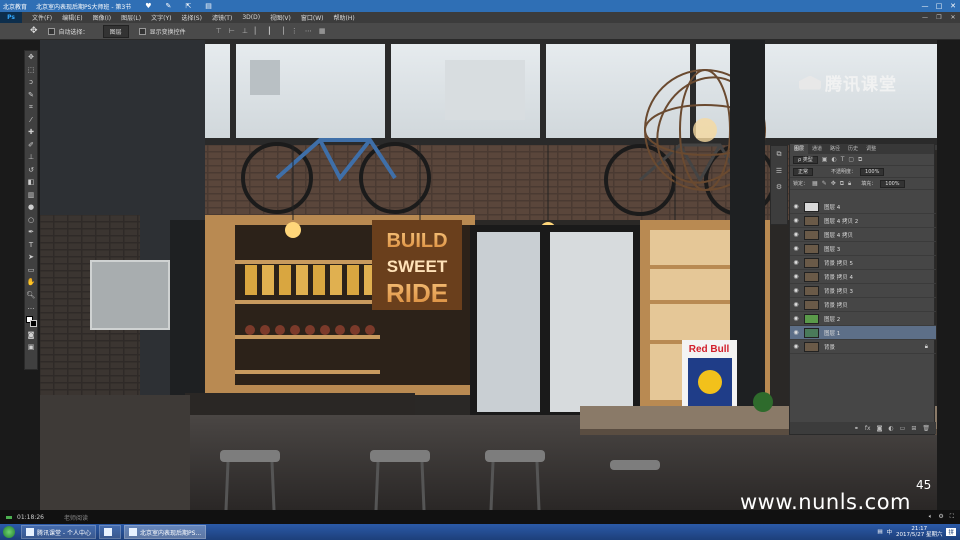  Describe the element at coordinates (280, 17) in the screenshot. I see `menu-view: 视图(V)` at that location.